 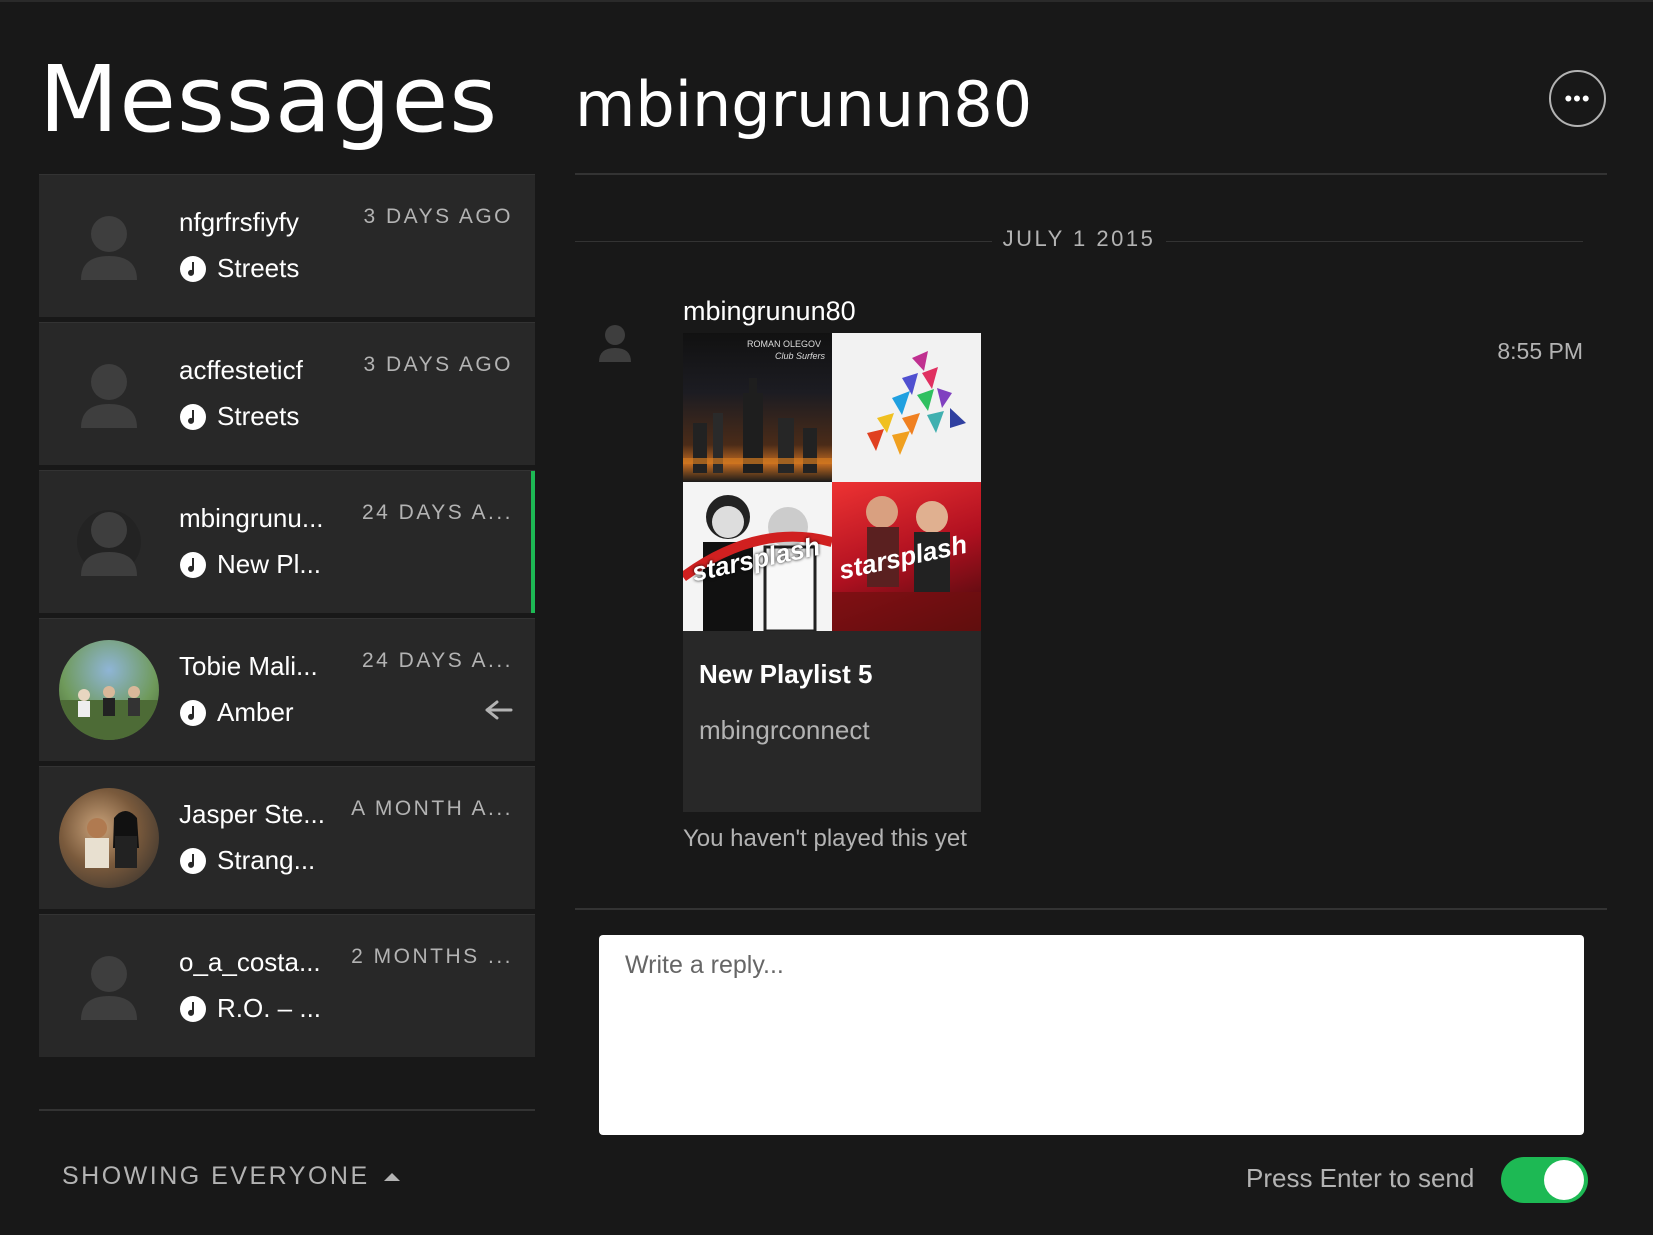 What do you see at coordinates (241, 370) in the screenshot?
I see `conversation-name: acffesteticf` at bounding box center [241, 370].